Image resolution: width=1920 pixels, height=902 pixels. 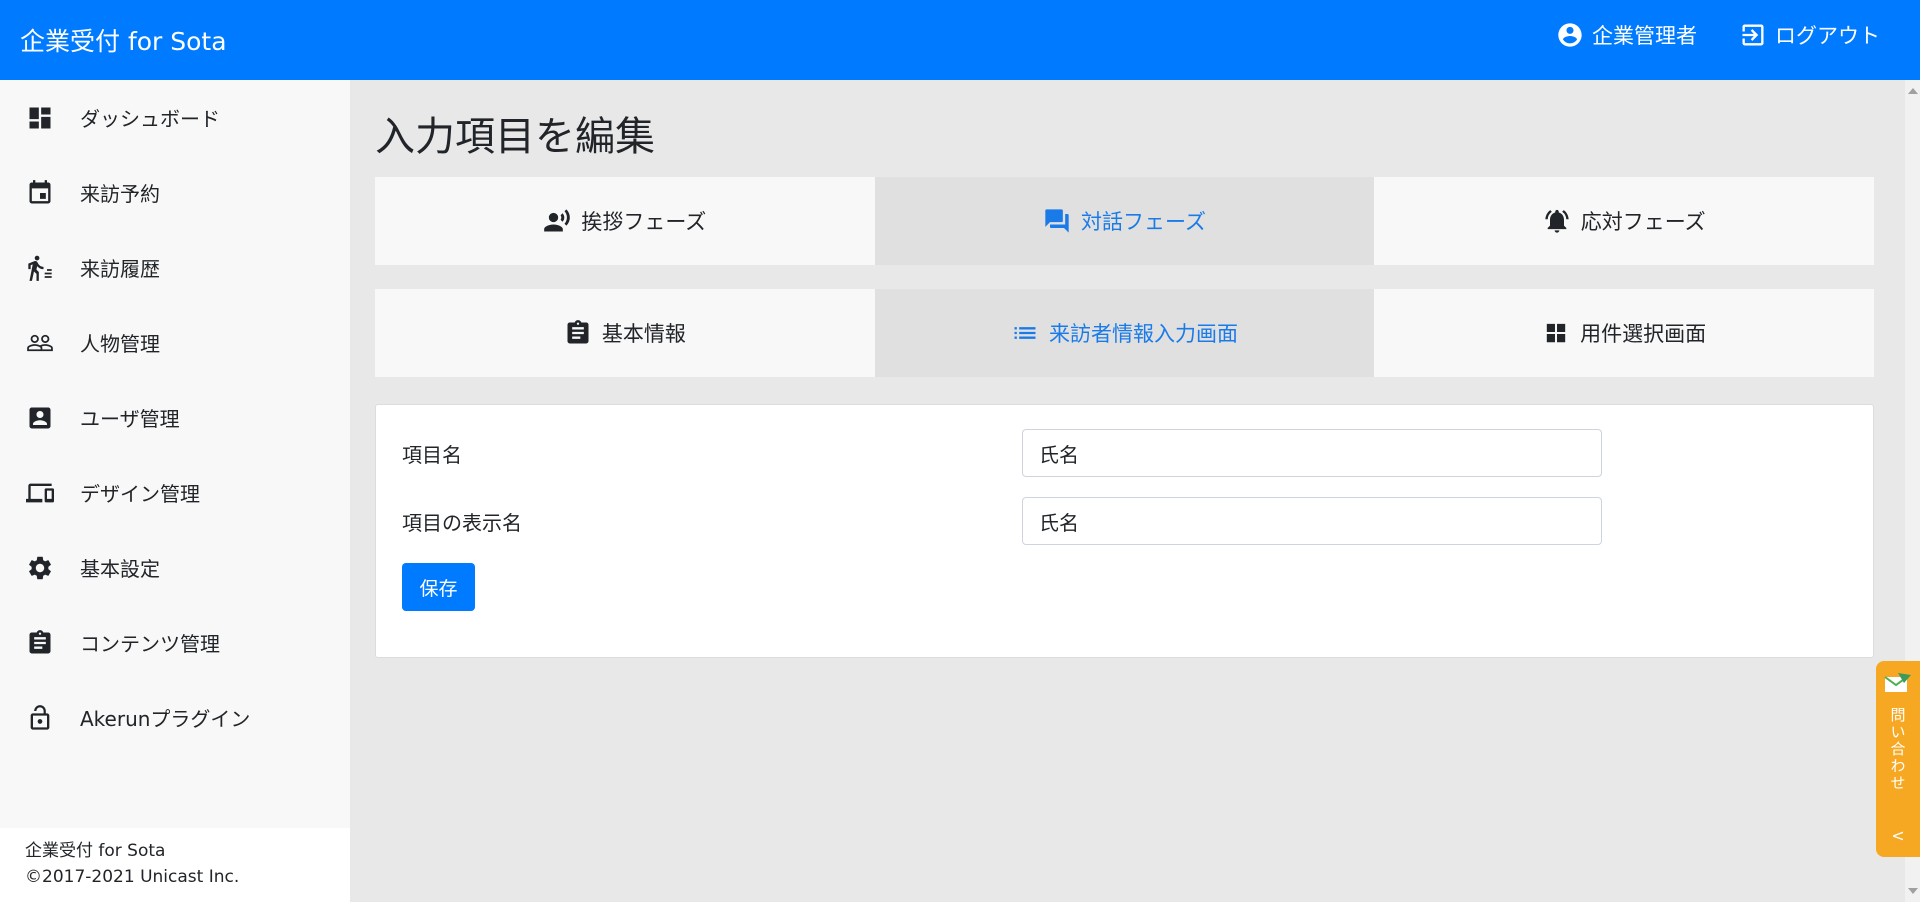 What do you see at coordinates (120, 344) in the screenshot?
I see `sidebar-item-label: 人物管理` at bounding box center [120, 344].